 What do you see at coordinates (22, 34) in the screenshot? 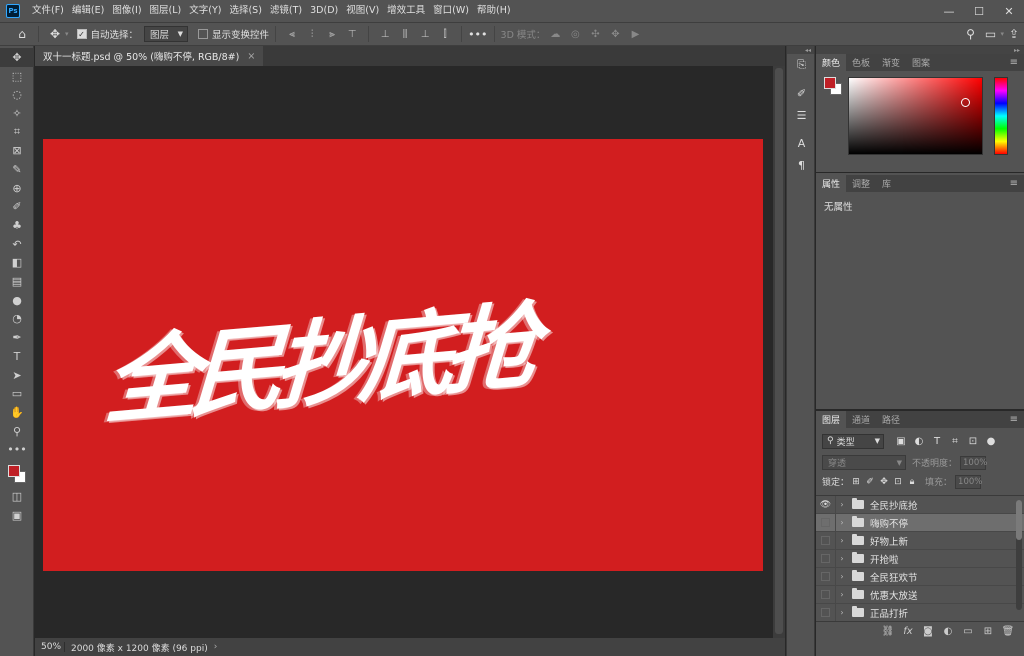
I see `home-icon: ⌂` at bounding box center [22, 34].